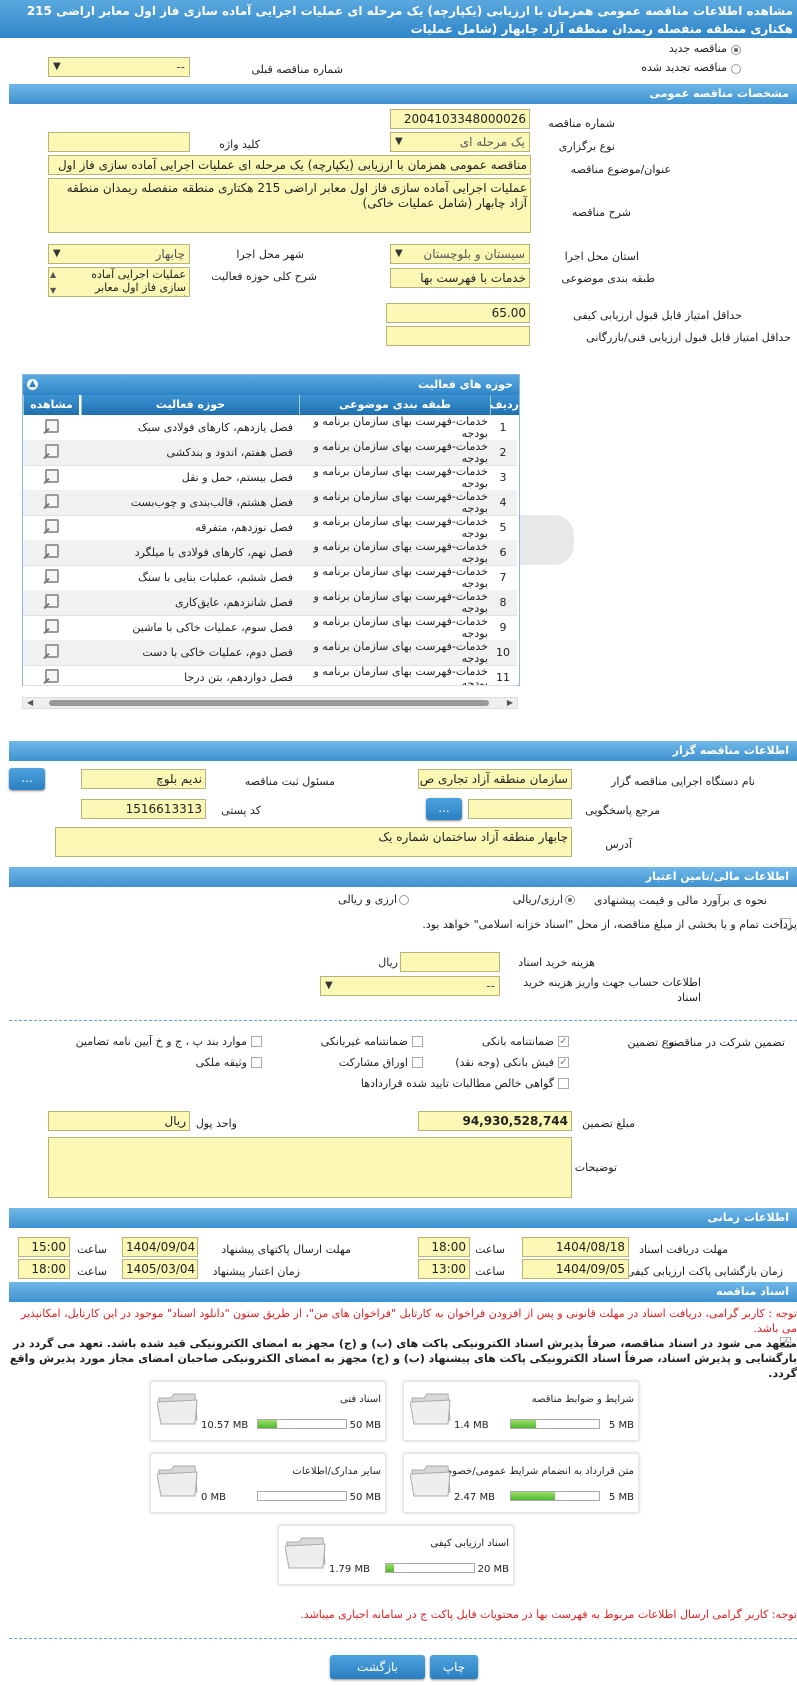 The width and height of the screenshot is (797, 1685). What do you see at coordinates (620, 169) in the screenshot?
I see `subject-label: عنوان/موضوع مناقصه` at bounding box center [620, 169].